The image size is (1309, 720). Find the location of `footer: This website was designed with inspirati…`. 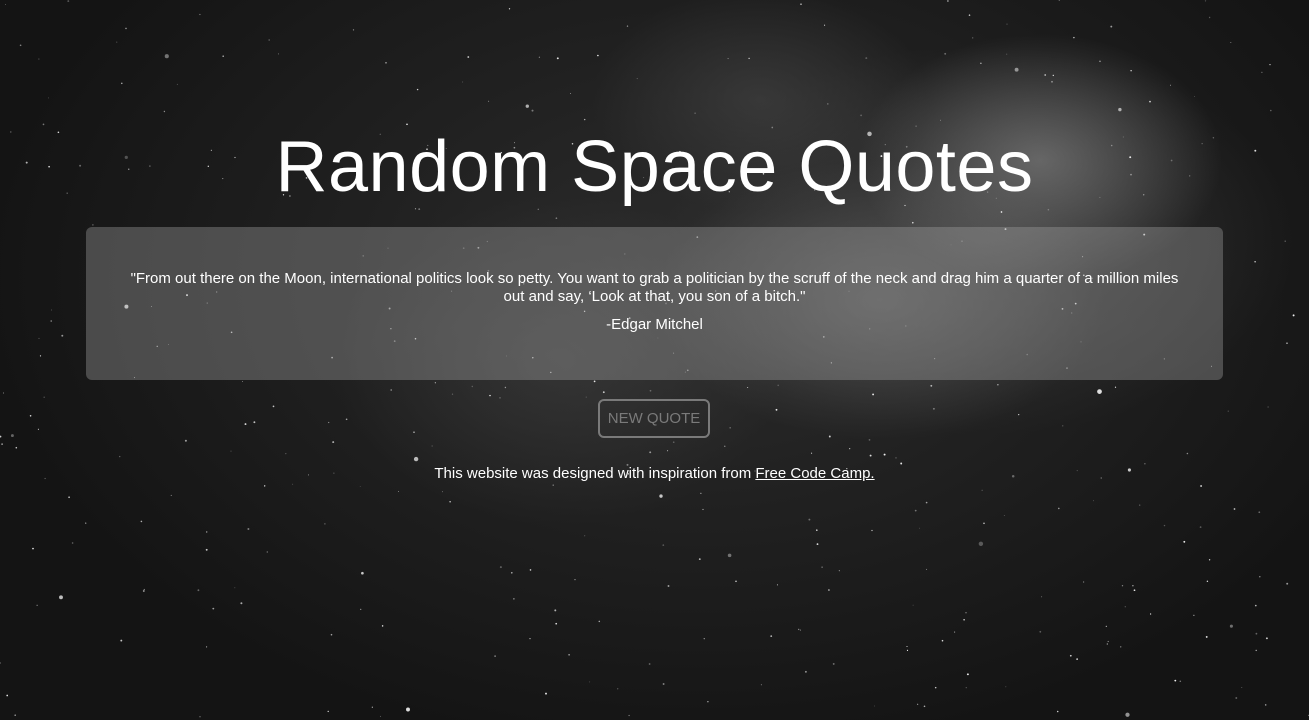

footer: This website was designed with inspirati… is located at coordinates (654, 474).